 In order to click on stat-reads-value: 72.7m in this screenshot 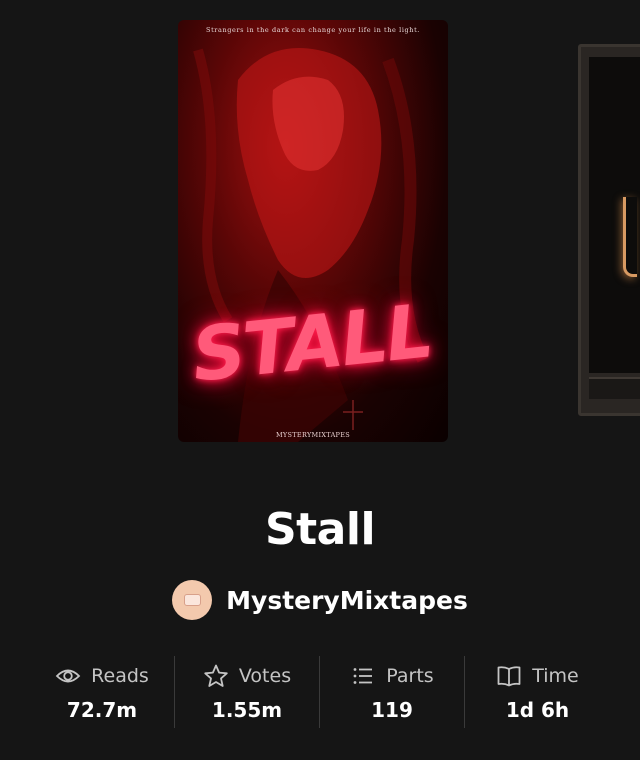, I will do `click(102, 710)`.